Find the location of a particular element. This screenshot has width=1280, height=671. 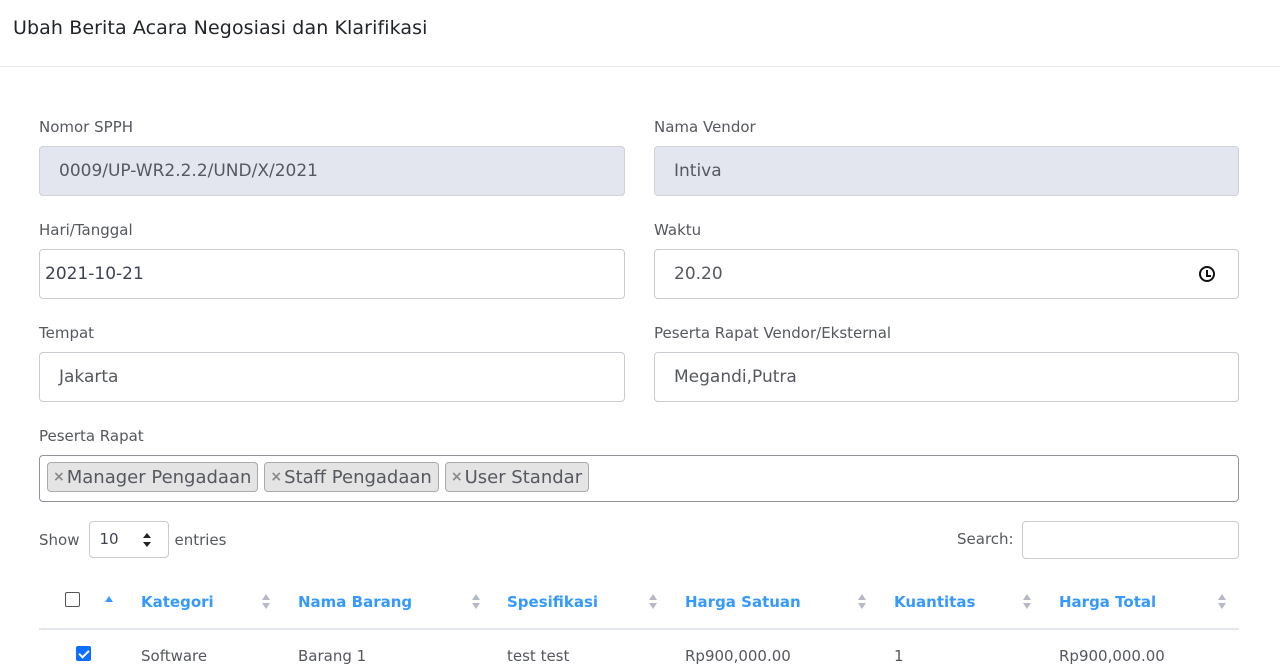

nama-vendor-label: Nama Vendor is located at coordinates (705, 127).